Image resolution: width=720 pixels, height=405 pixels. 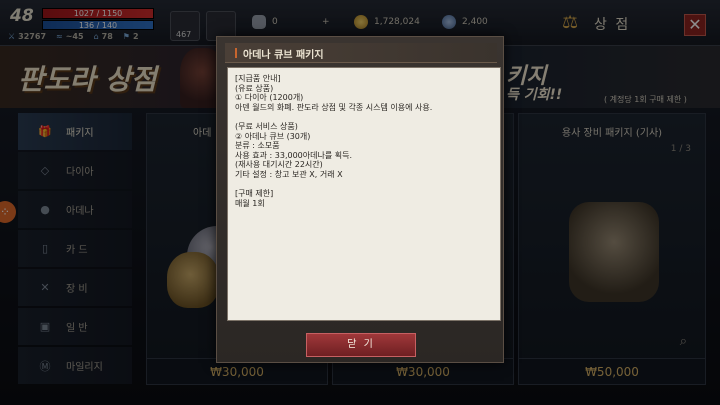 What do you see at coordinates (283, 55) in the screenshot?
I see `modal-title: 아데나 큐브 패키지` at bounding box center [283, 55].